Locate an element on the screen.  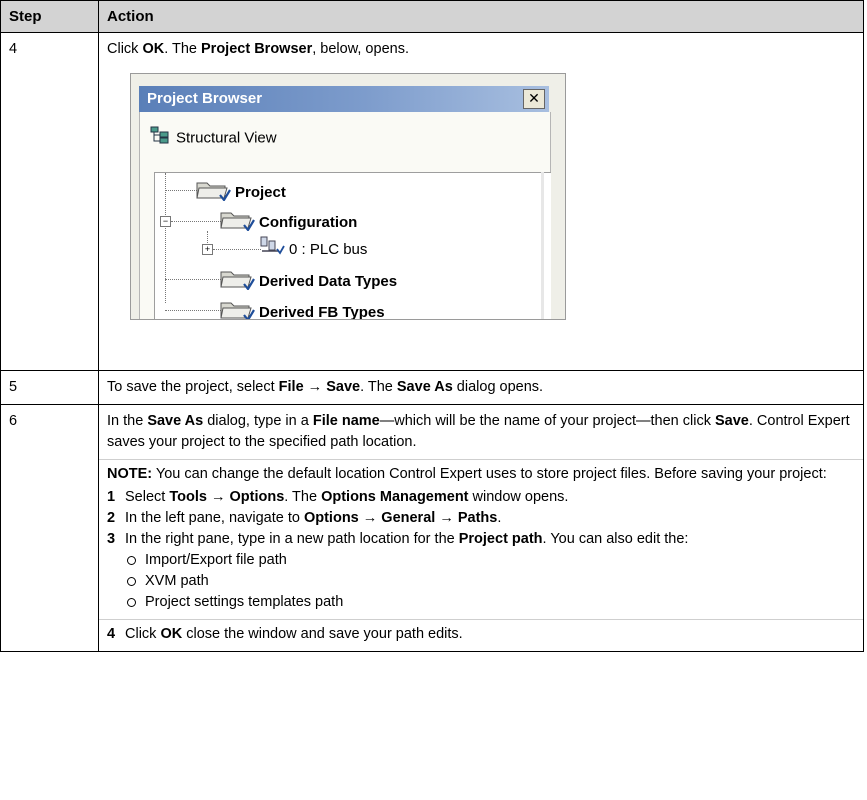
project-browser-titlebar: Project Browser ✕ is located at coordinates (344, 99).